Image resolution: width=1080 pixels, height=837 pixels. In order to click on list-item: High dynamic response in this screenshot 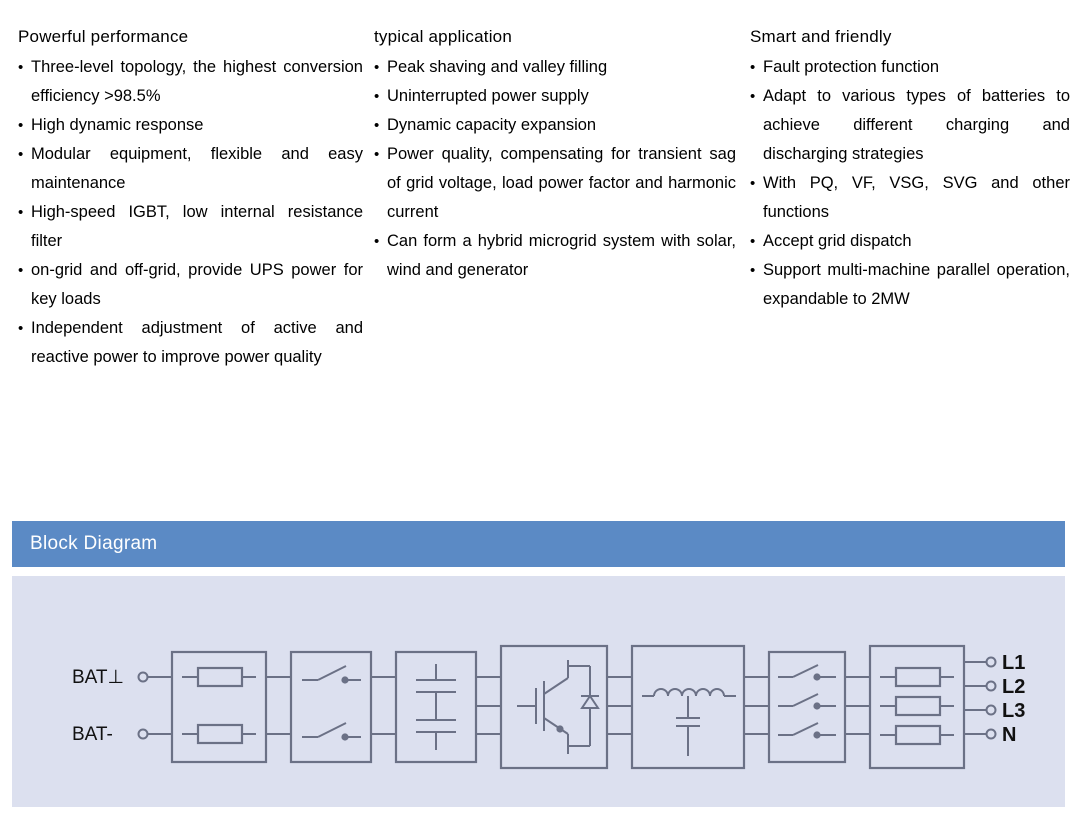, I will do `click(190, 125)`.